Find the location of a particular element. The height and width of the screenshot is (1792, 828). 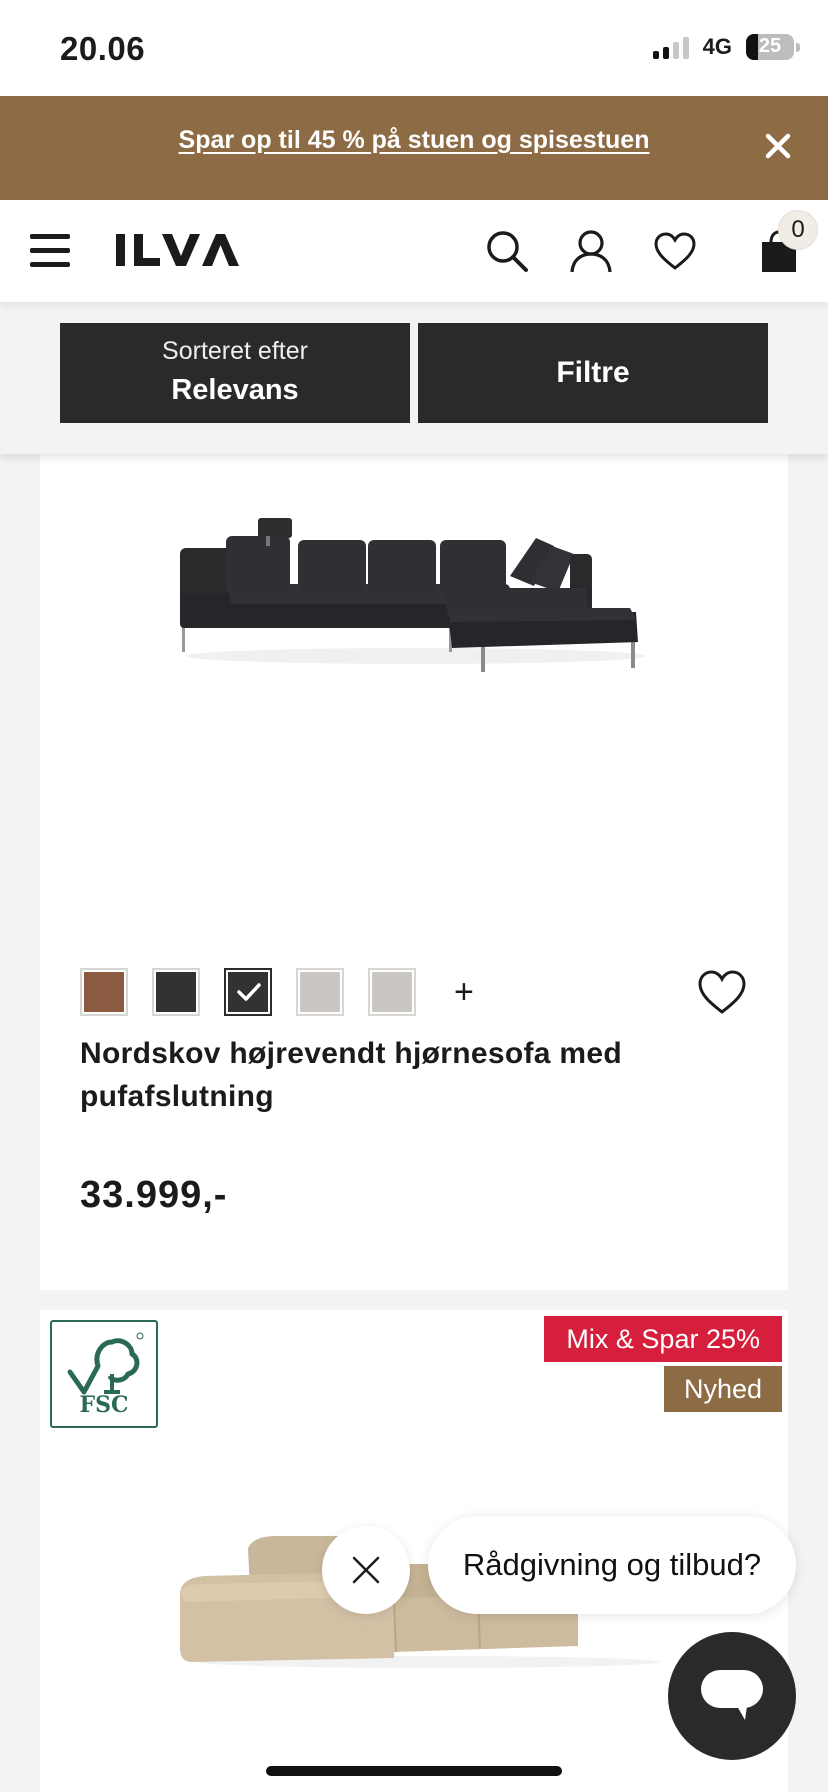

color-swatch-selected is located at coordinates (248, 992).